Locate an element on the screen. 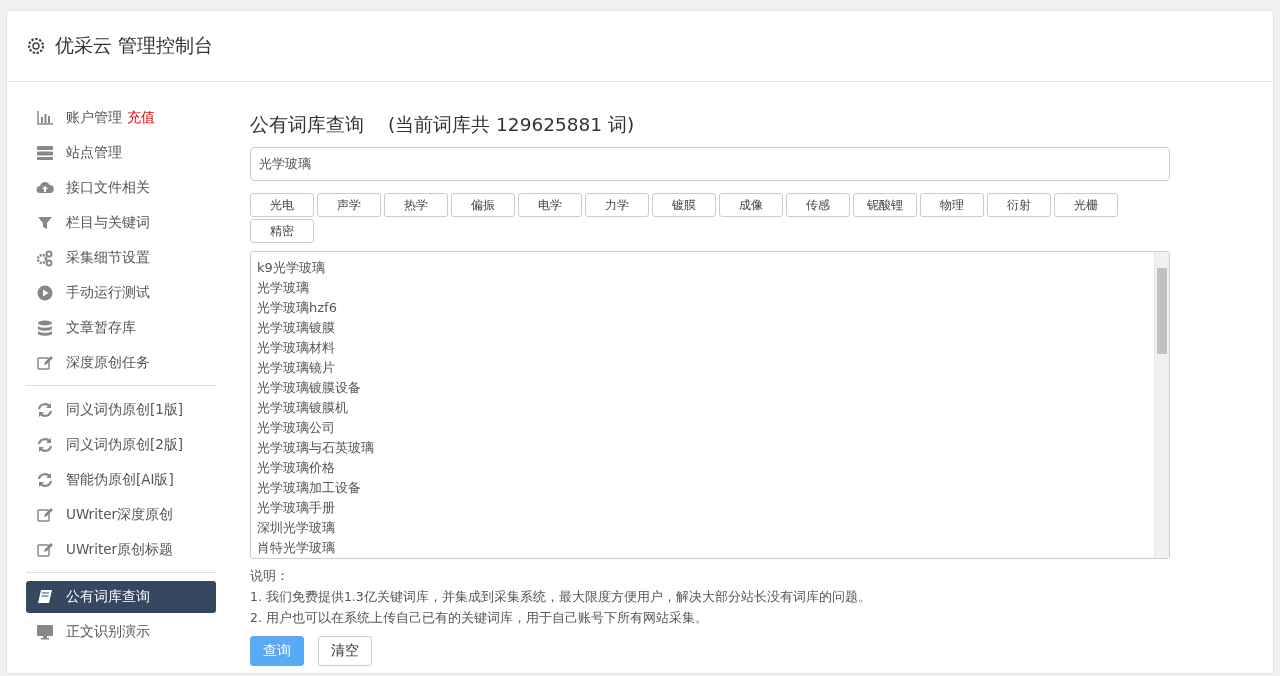  sidebar-item: UWriter原创标题 is located at coordinates (121, 550).